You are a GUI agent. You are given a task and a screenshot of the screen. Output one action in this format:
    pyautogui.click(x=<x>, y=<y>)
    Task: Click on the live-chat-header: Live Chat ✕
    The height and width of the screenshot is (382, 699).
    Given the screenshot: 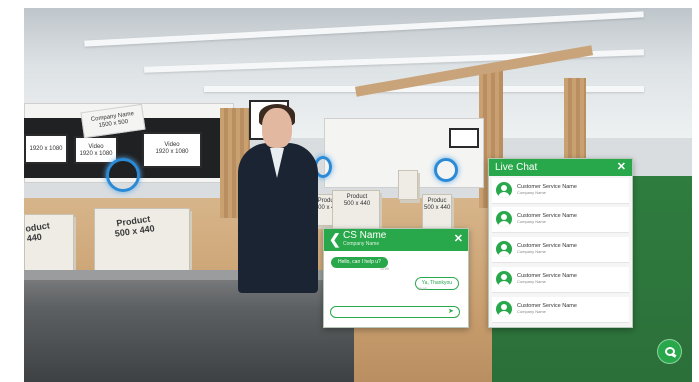 What is the action you would take?
    pyautogui.click(x=560, y=167)
    